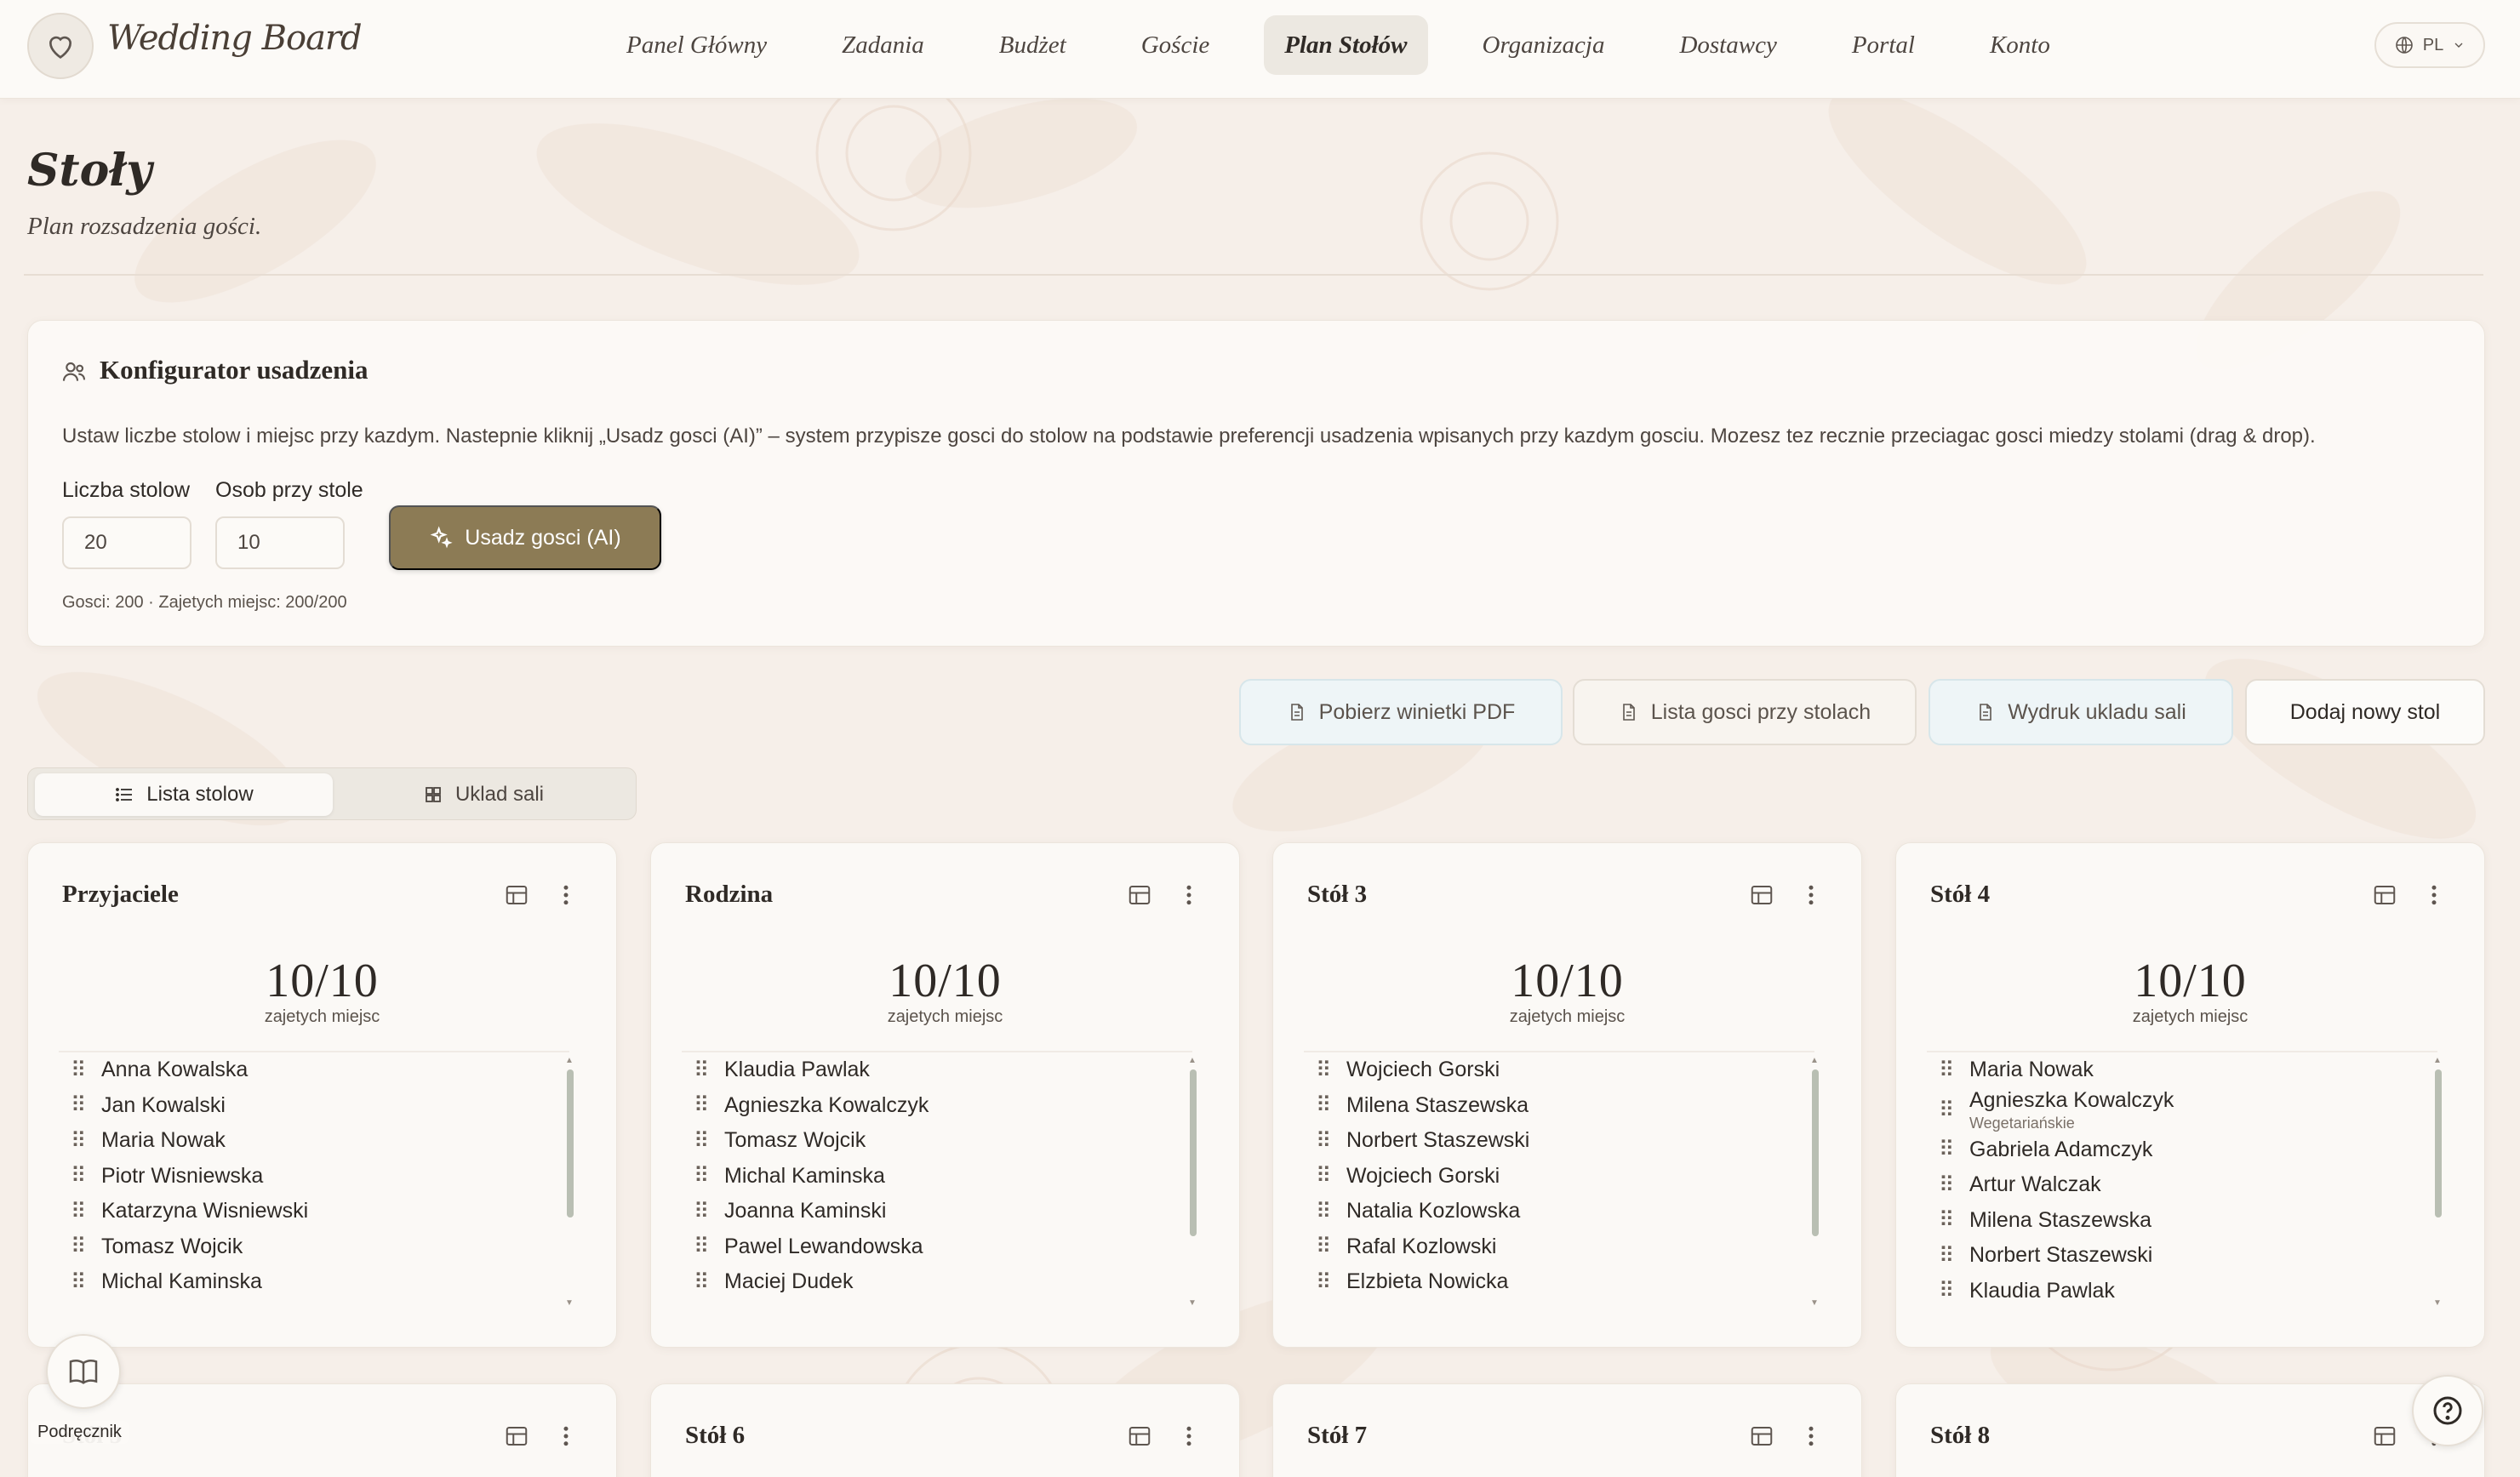  What do you see at coordinates (937, 1106) in the screenshot?
I see `list-item: ⠿ Agnieszka Kowalczyk` at bounding box center [937, 1106].